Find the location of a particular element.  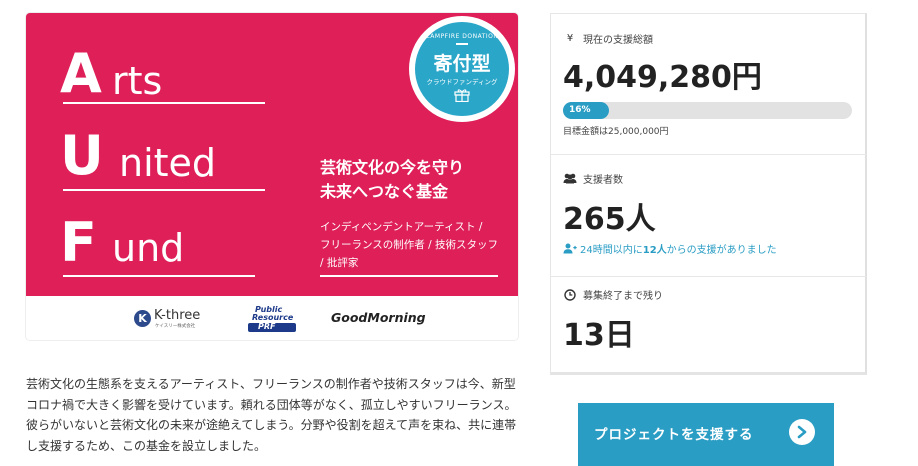

logo-word-und: und is located at coordinates (148, 248).